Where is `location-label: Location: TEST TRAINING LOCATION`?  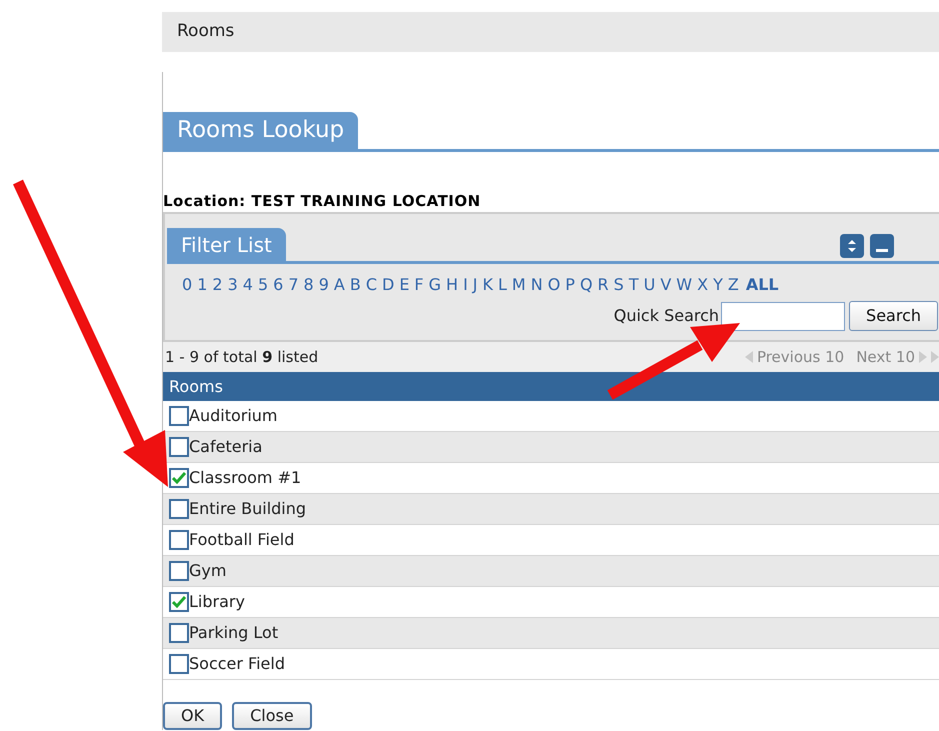 location-label: Location: TEST TRAINING LOCATION is located at coordinates (322, 201).